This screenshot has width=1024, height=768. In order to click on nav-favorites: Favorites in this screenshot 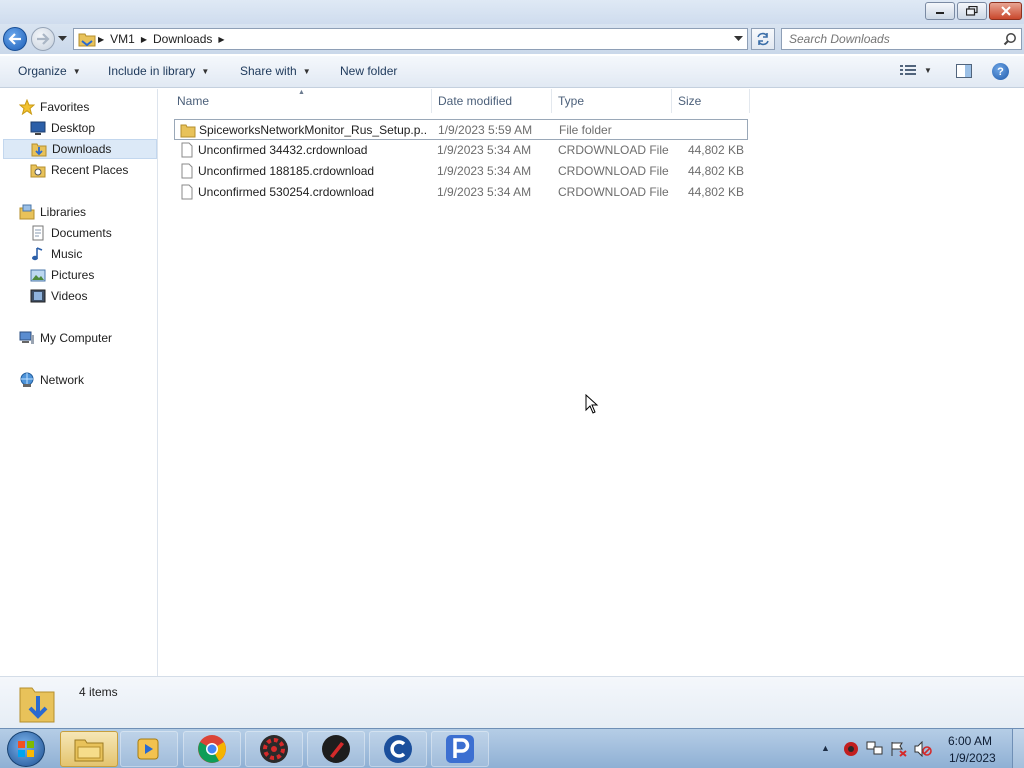, I will do `click(54, 107)`.